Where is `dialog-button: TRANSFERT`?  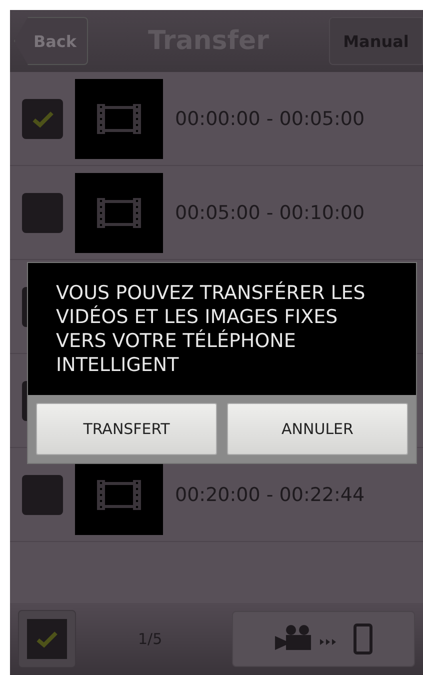
dialog-button: TRANSFERT is located at coordinates (126, 429).